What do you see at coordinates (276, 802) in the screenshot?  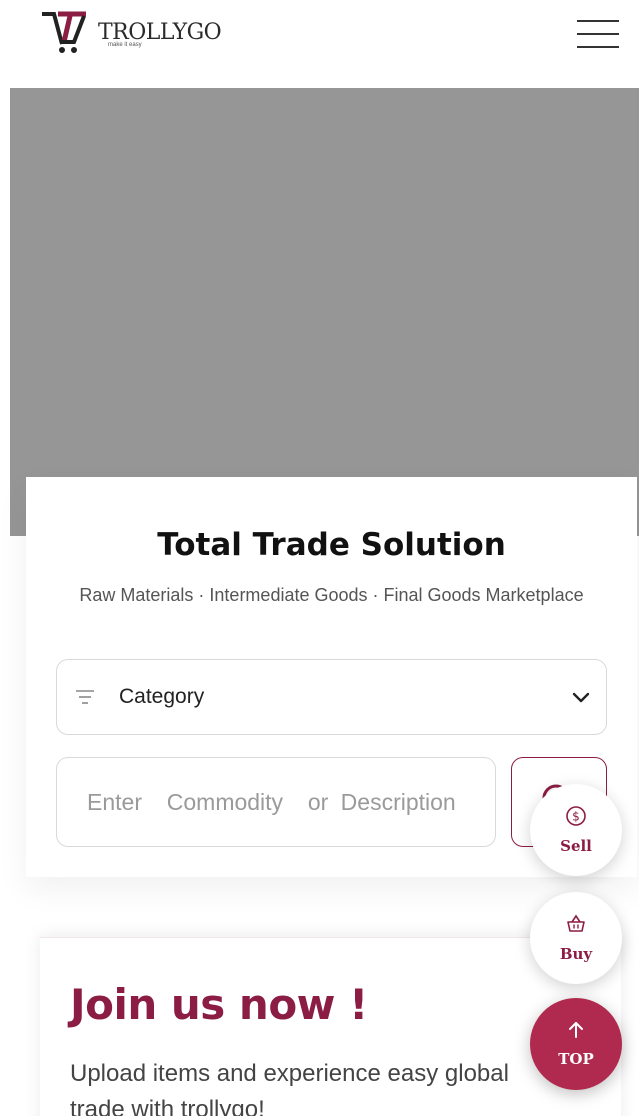 I see `search-input` at bounding box center [276, 802].